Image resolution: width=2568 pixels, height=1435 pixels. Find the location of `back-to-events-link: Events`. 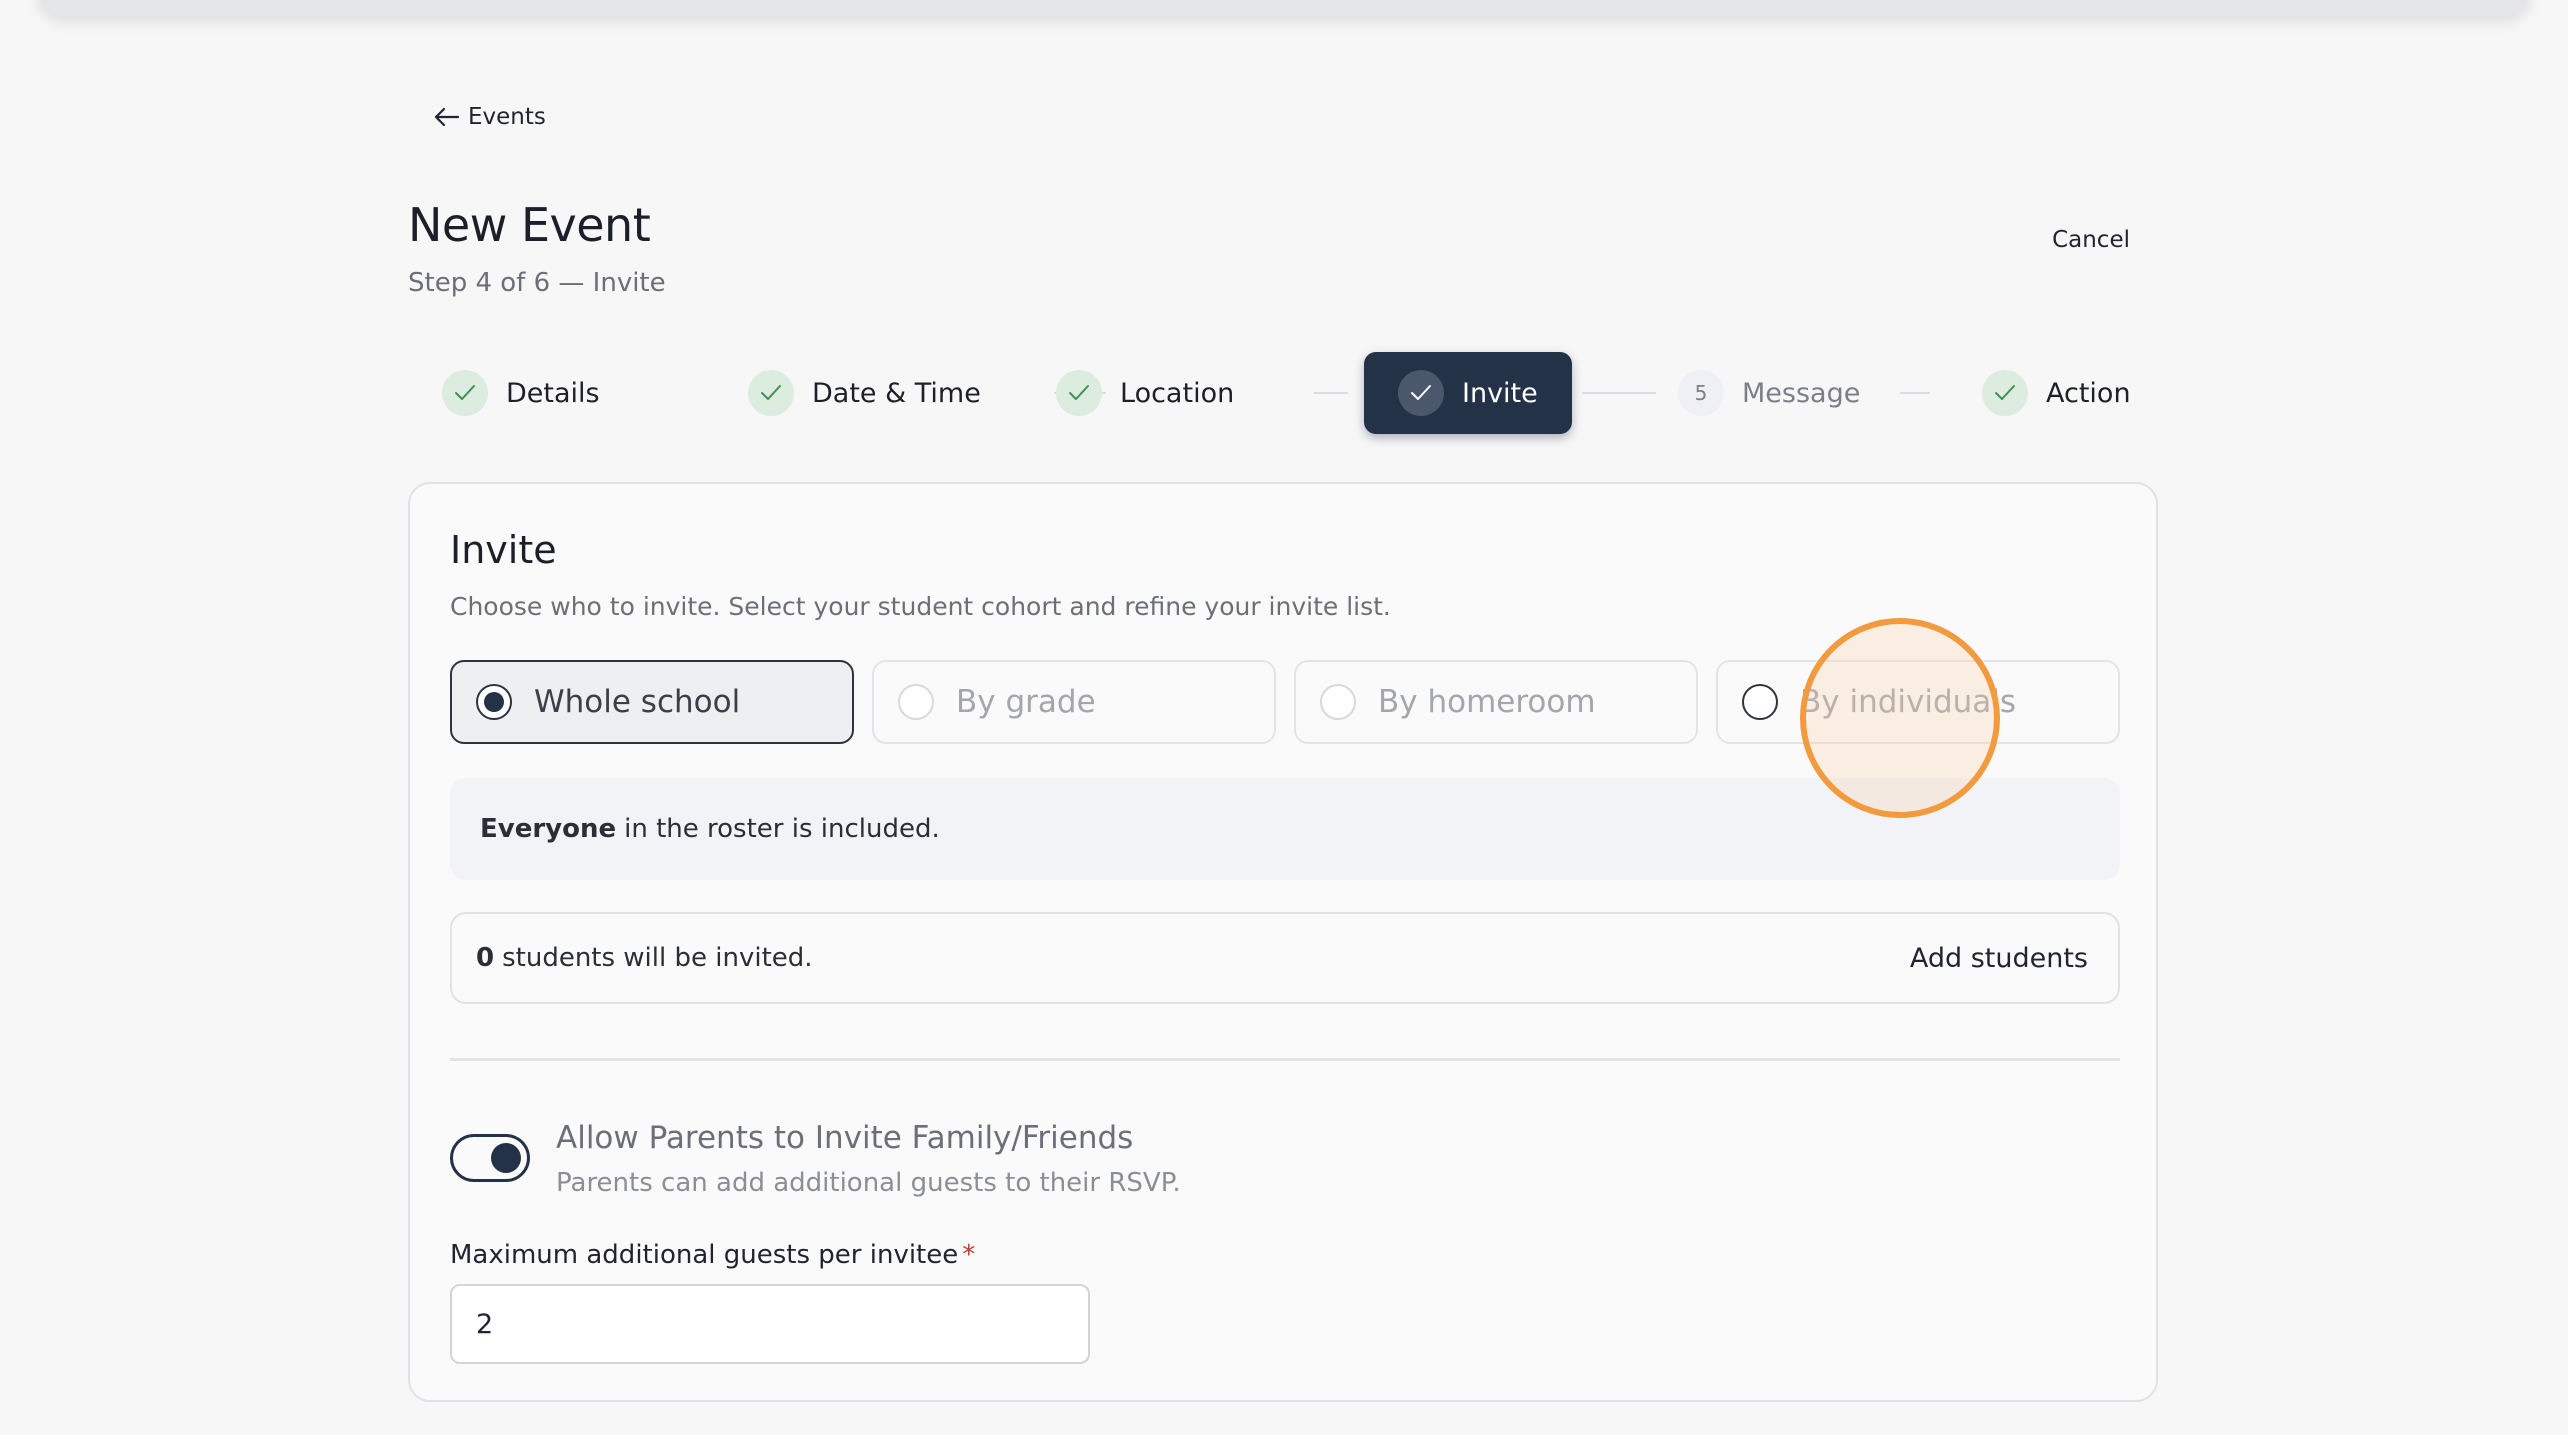

back-to-events-link: Events is located at coordinates (490, 117).